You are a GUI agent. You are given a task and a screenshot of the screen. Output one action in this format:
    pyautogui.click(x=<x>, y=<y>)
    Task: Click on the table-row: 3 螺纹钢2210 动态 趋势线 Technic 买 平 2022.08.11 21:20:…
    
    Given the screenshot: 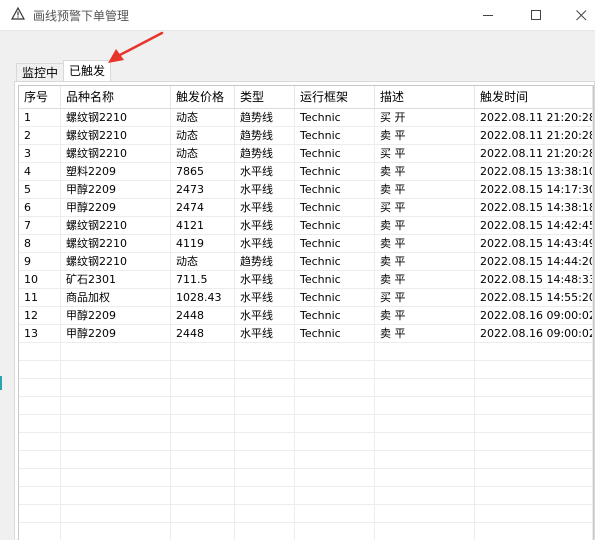 What is the action you would take?
    pyautogui.click(x=306, y=154)
    